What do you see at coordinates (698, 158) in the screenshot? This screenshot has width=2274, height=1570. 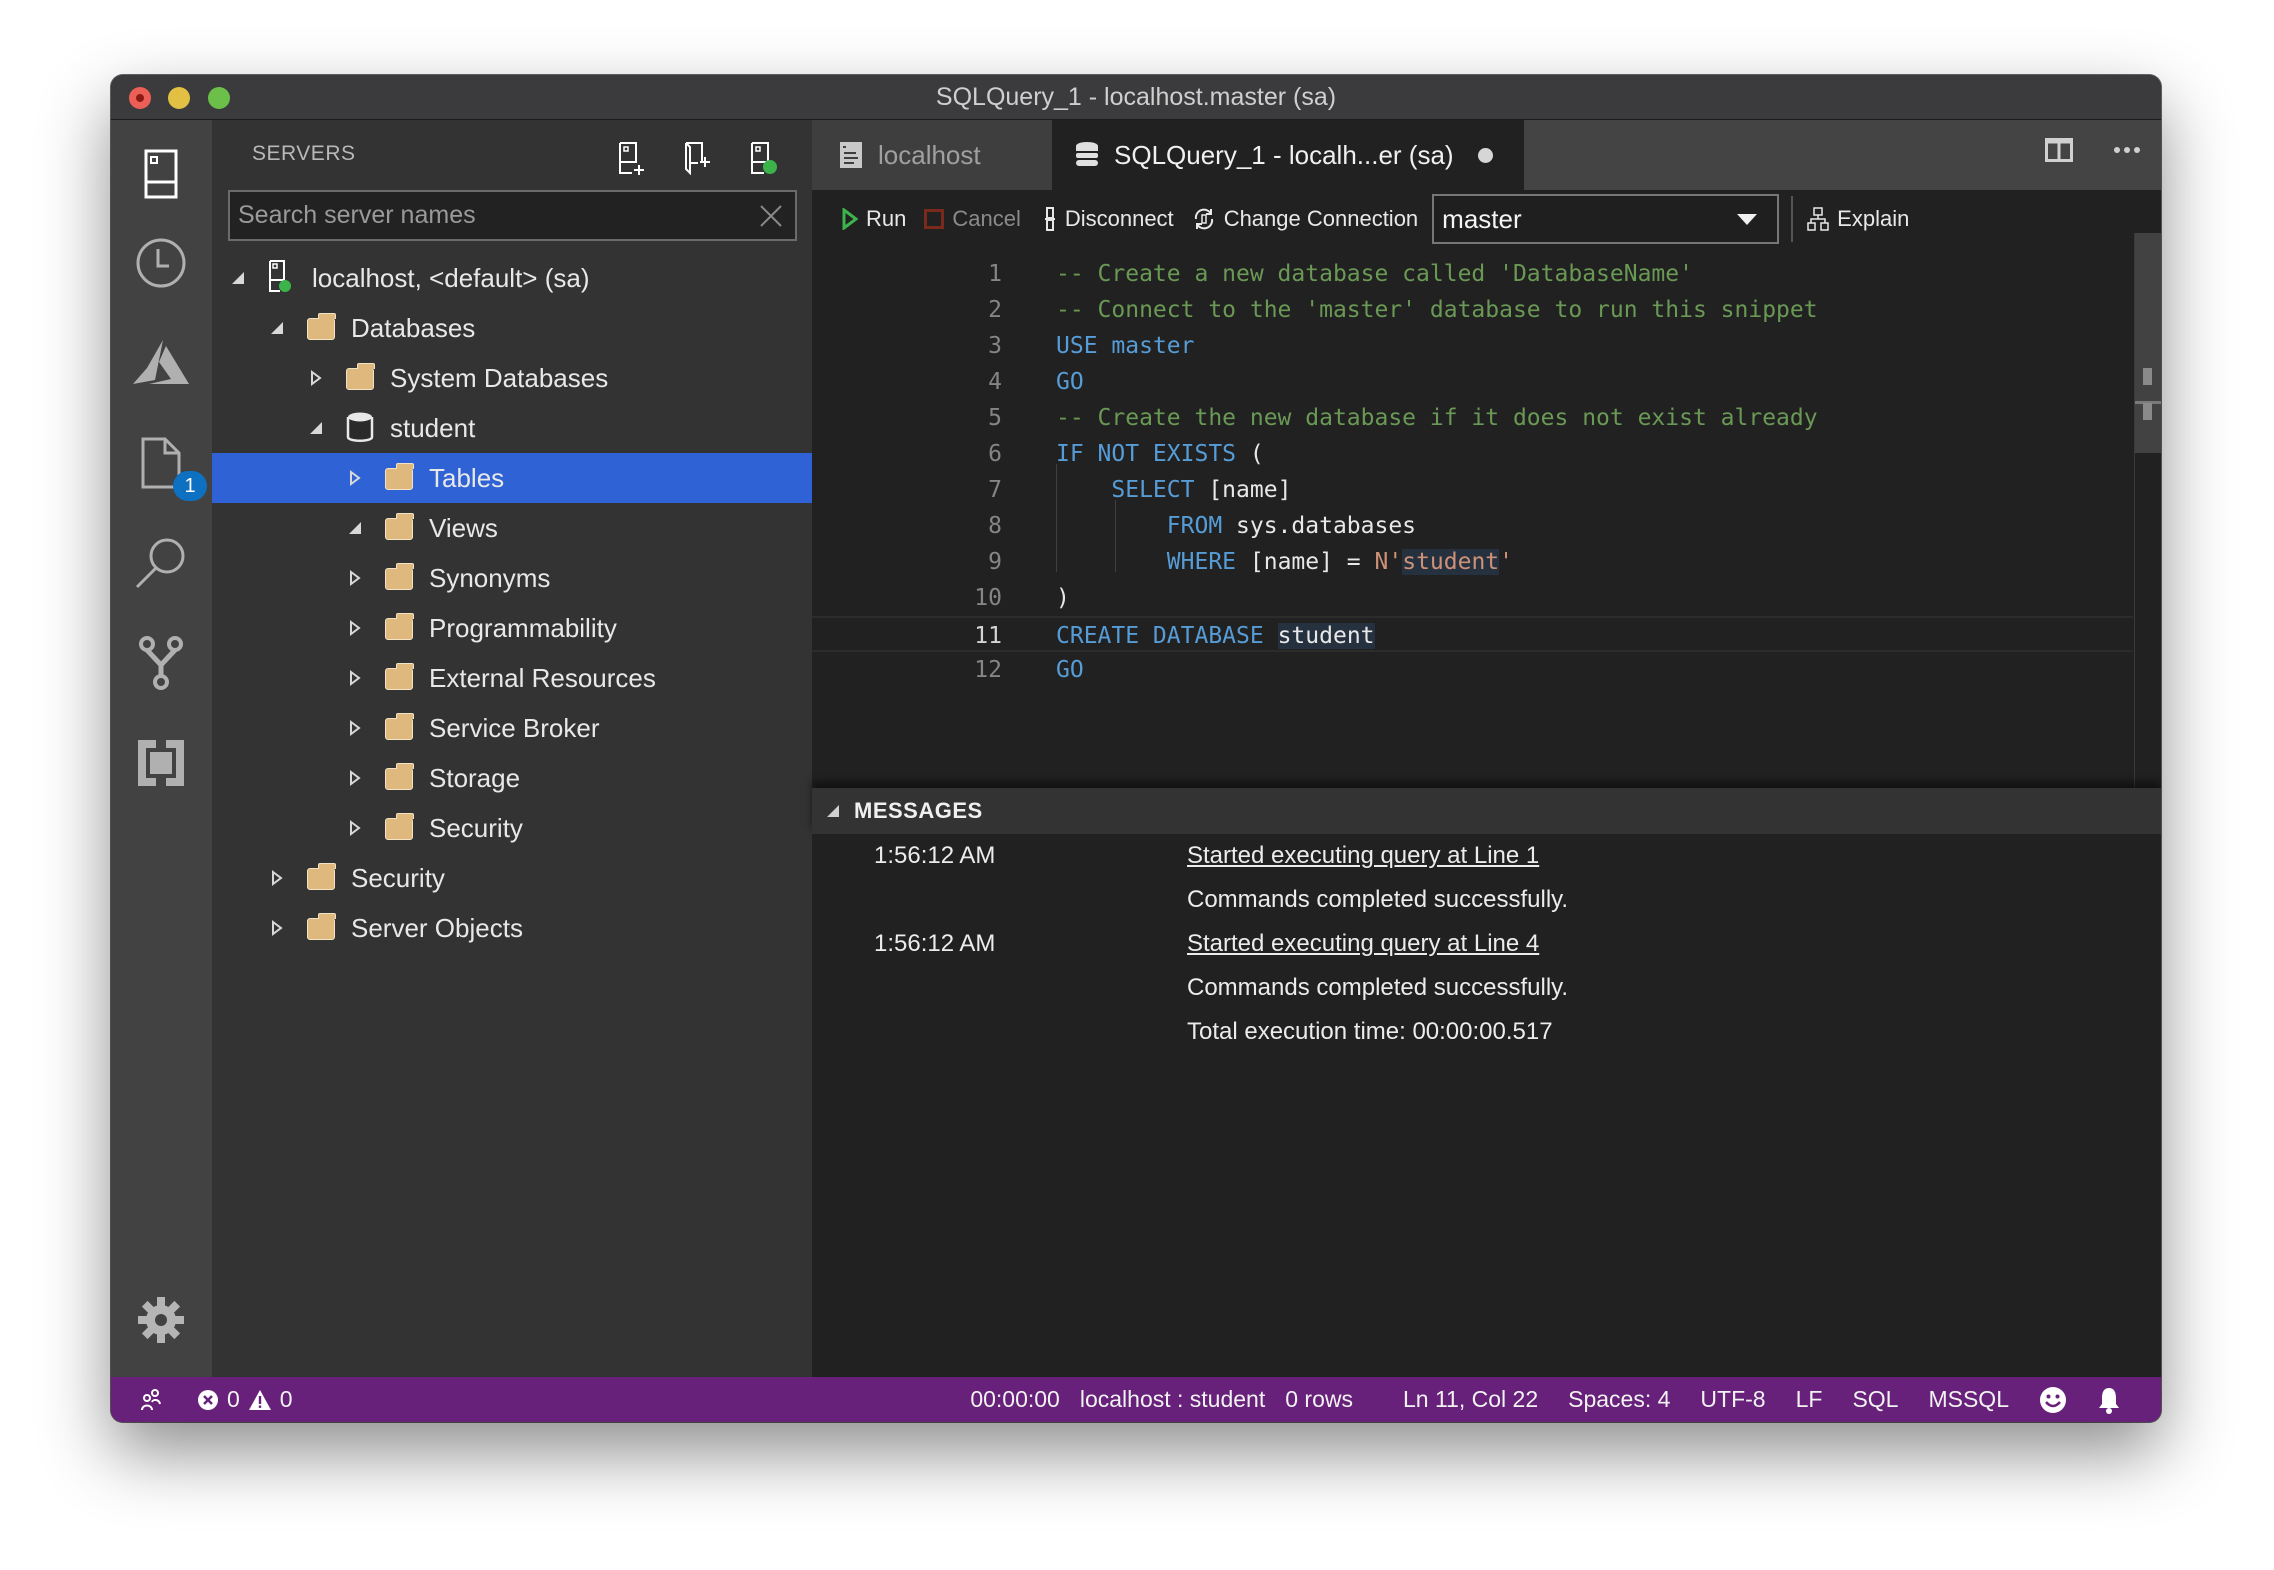 I see `new-server-group-button` at bounding box center [698, 158].